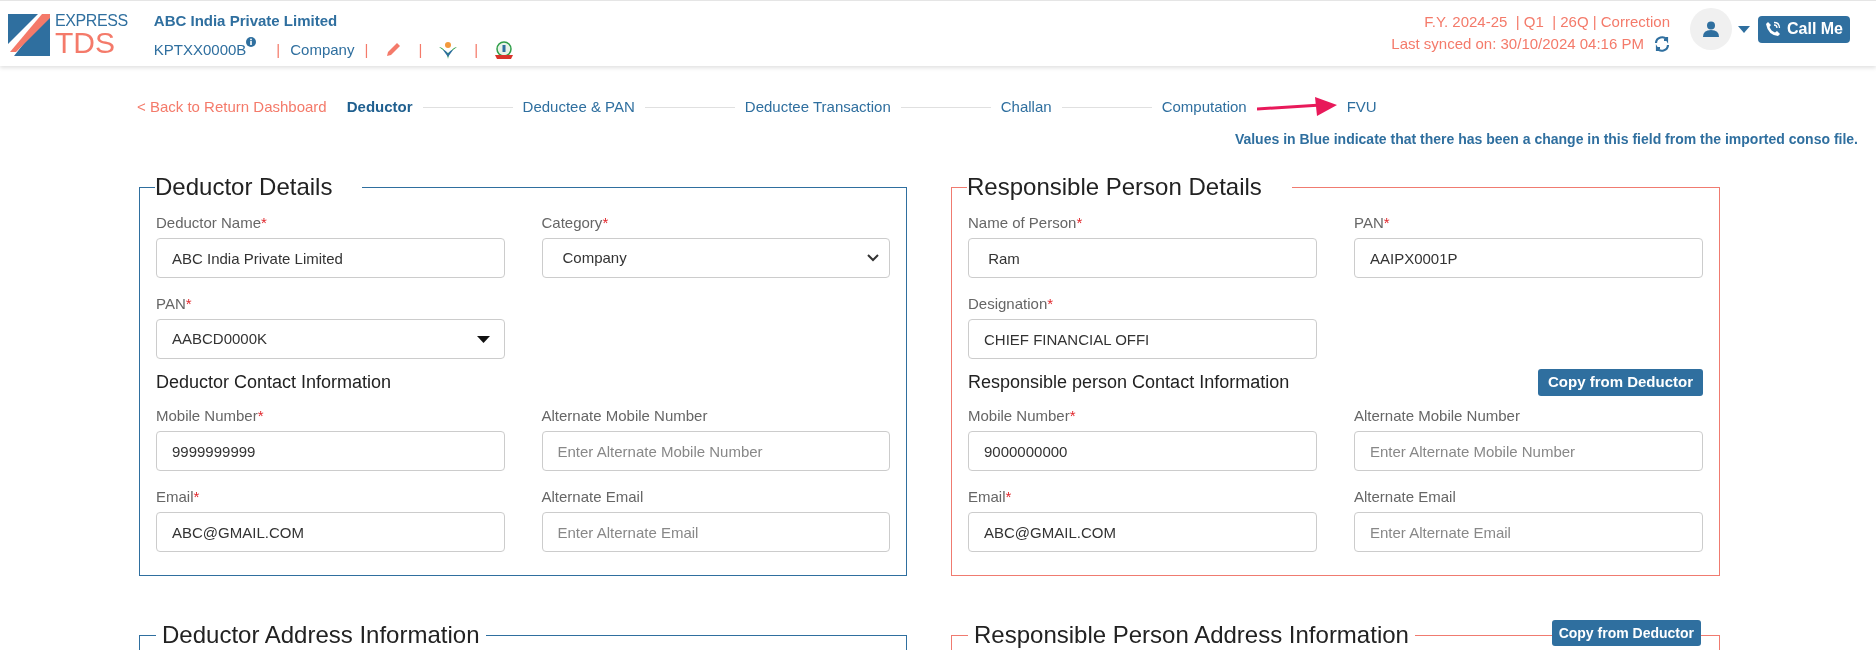 This screenshot has height=651, width=1876. I want to click on user-icon, so click(1711, 29).